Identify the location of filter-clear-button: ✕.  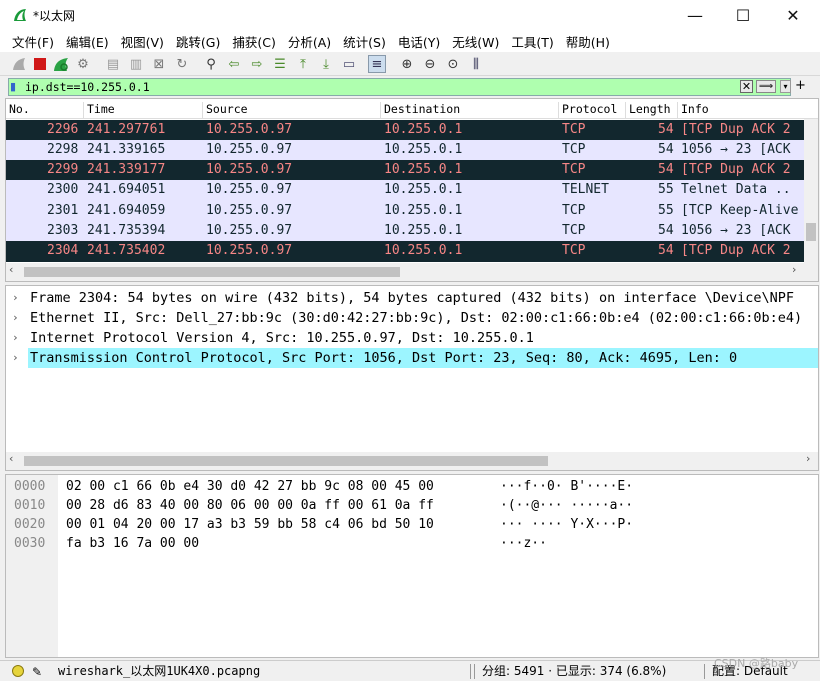
(746, 86).